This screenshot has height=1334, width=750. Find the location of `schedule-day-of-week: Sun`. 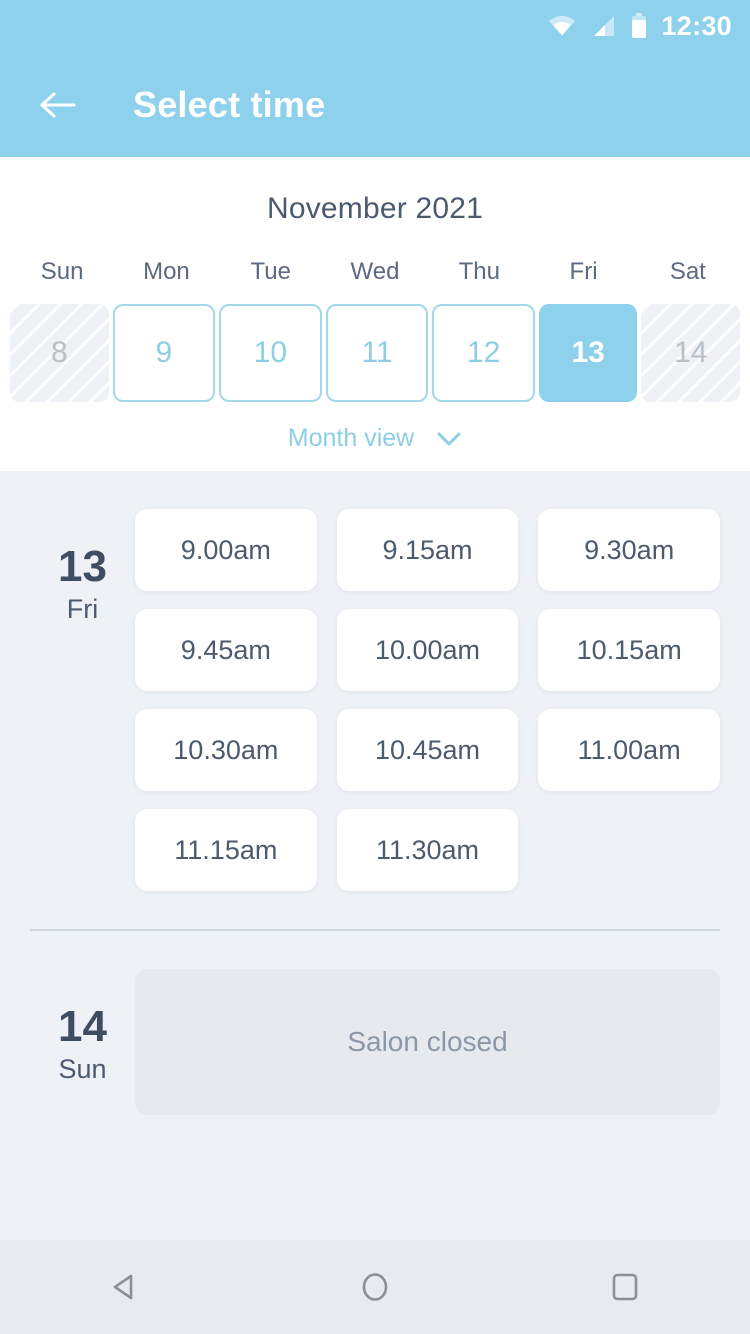

schedule-day-of-week: Sun is located at coordinates (82, 1069).